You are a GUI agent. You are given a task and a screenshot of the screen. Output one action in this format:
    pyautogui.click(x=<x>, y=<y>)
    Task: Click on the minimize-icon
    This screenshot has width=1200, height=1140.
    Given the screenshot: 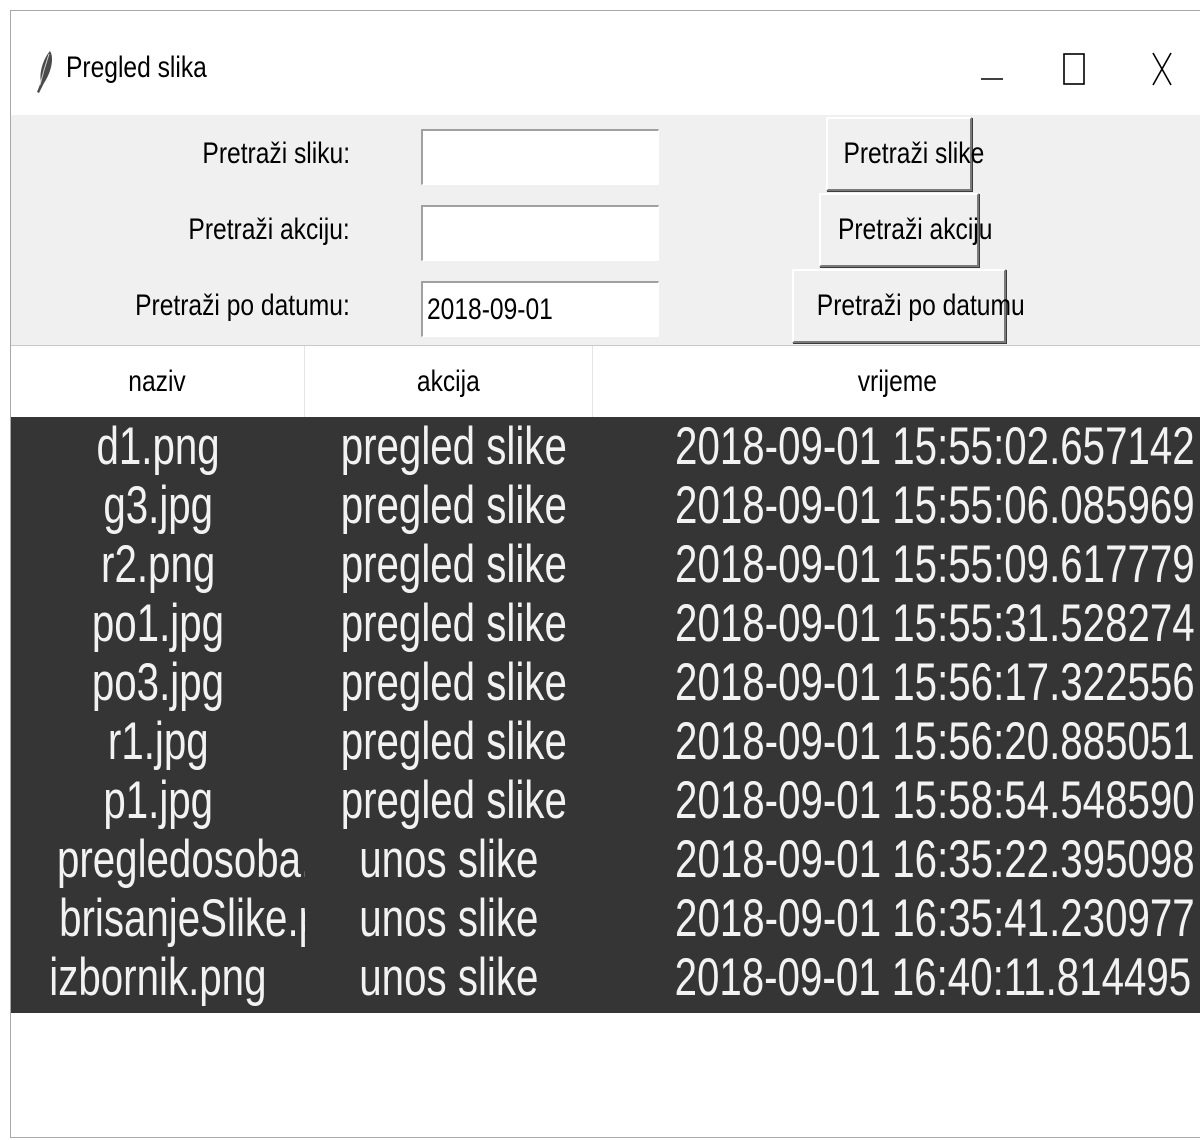 What is the action you would take?
    pyautogui.click(x=992, y=79)
    